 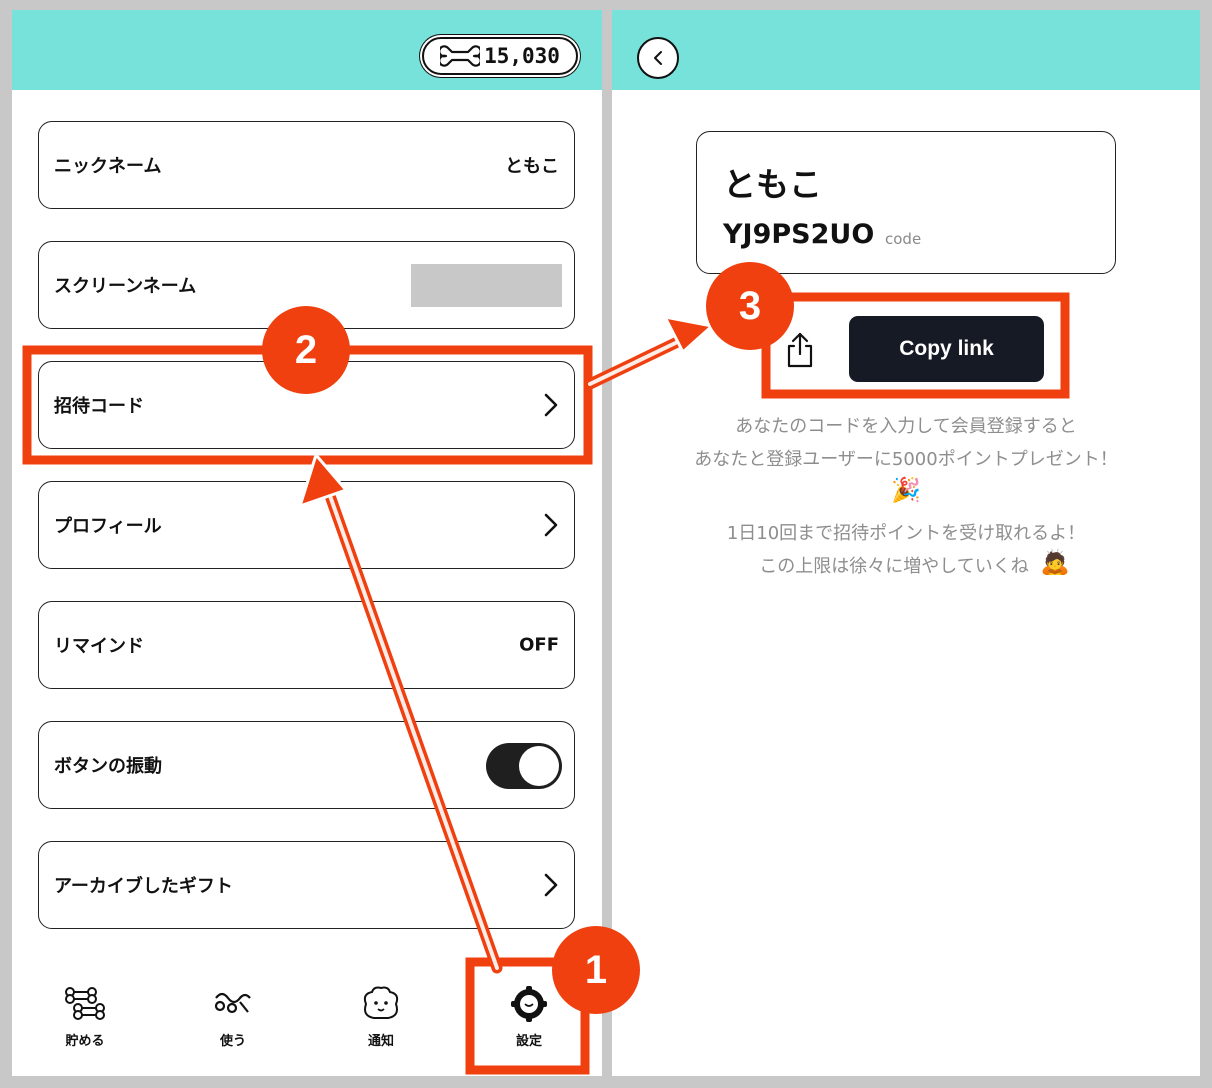 What do you see at coordinates (799, 234) in the screenshot?
I see `invite-code: YJ9PS2UO` at bounding box center [799, 234].